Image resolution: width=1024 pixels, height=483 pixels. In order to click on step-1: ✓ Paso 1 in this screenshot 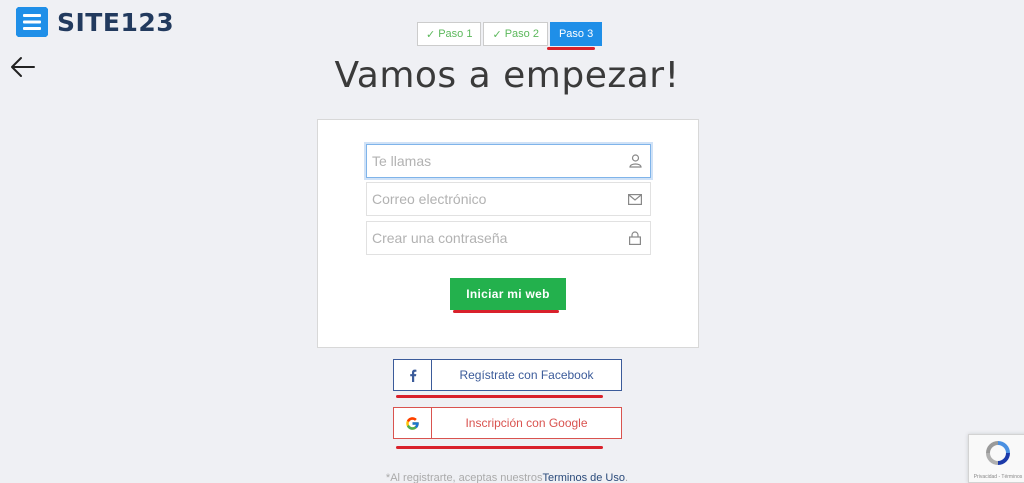, I will do `click(449, 34)`.